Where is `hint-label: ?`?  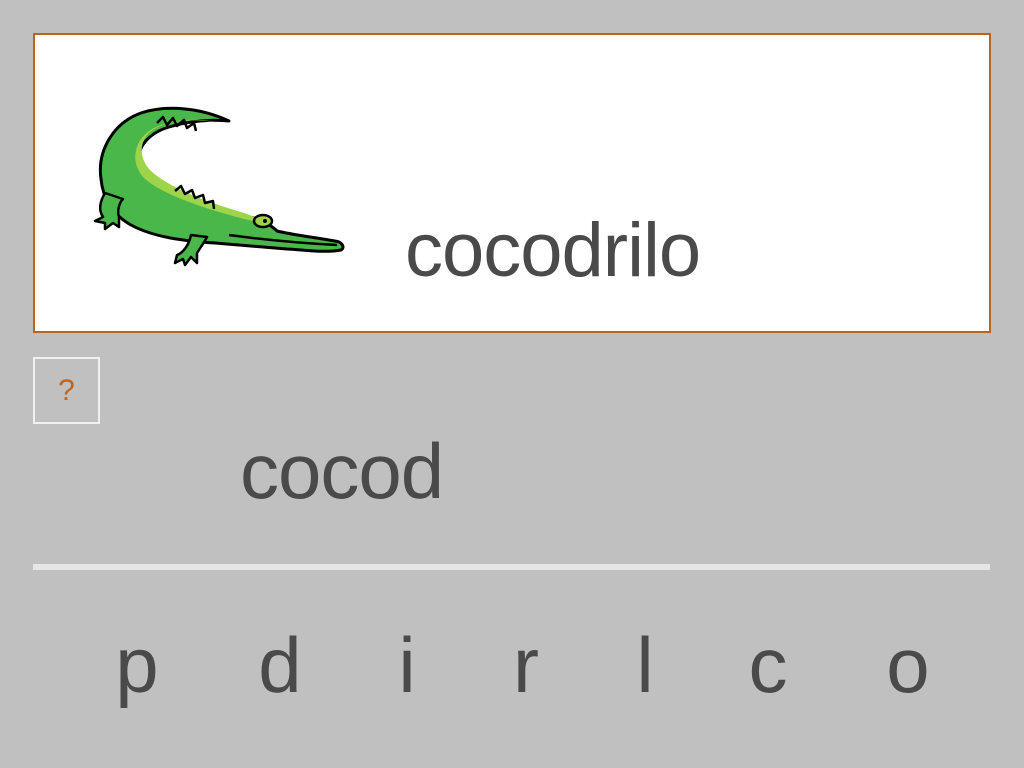
hint-label: ? is located at coordinates (66, 390).